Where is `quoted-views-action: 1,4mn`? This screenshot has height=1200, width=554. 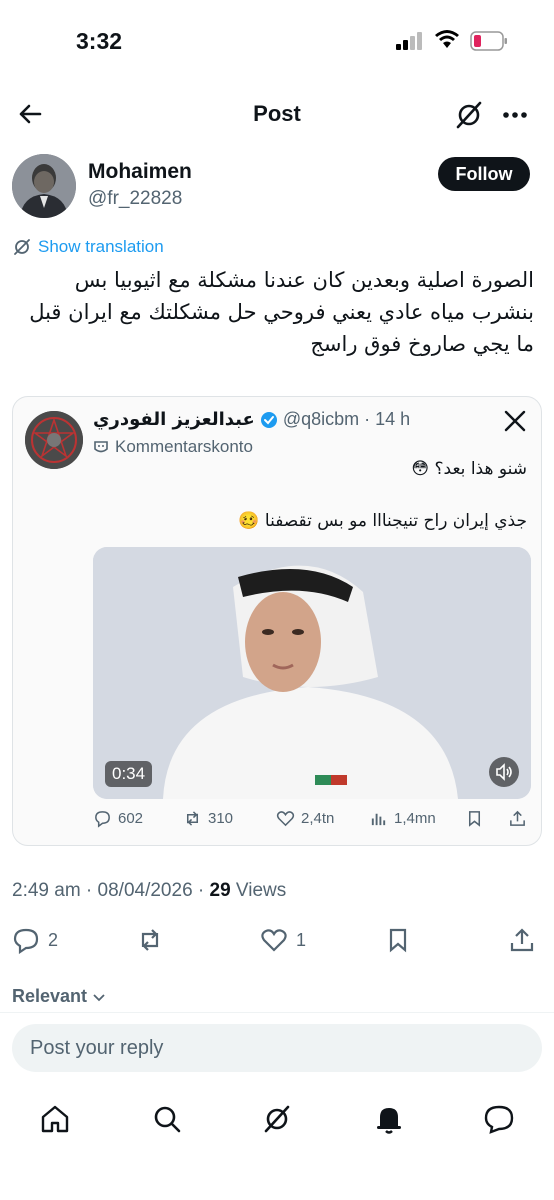 quoted-views-action: 1,4mn is located at coordinates (402, 818).